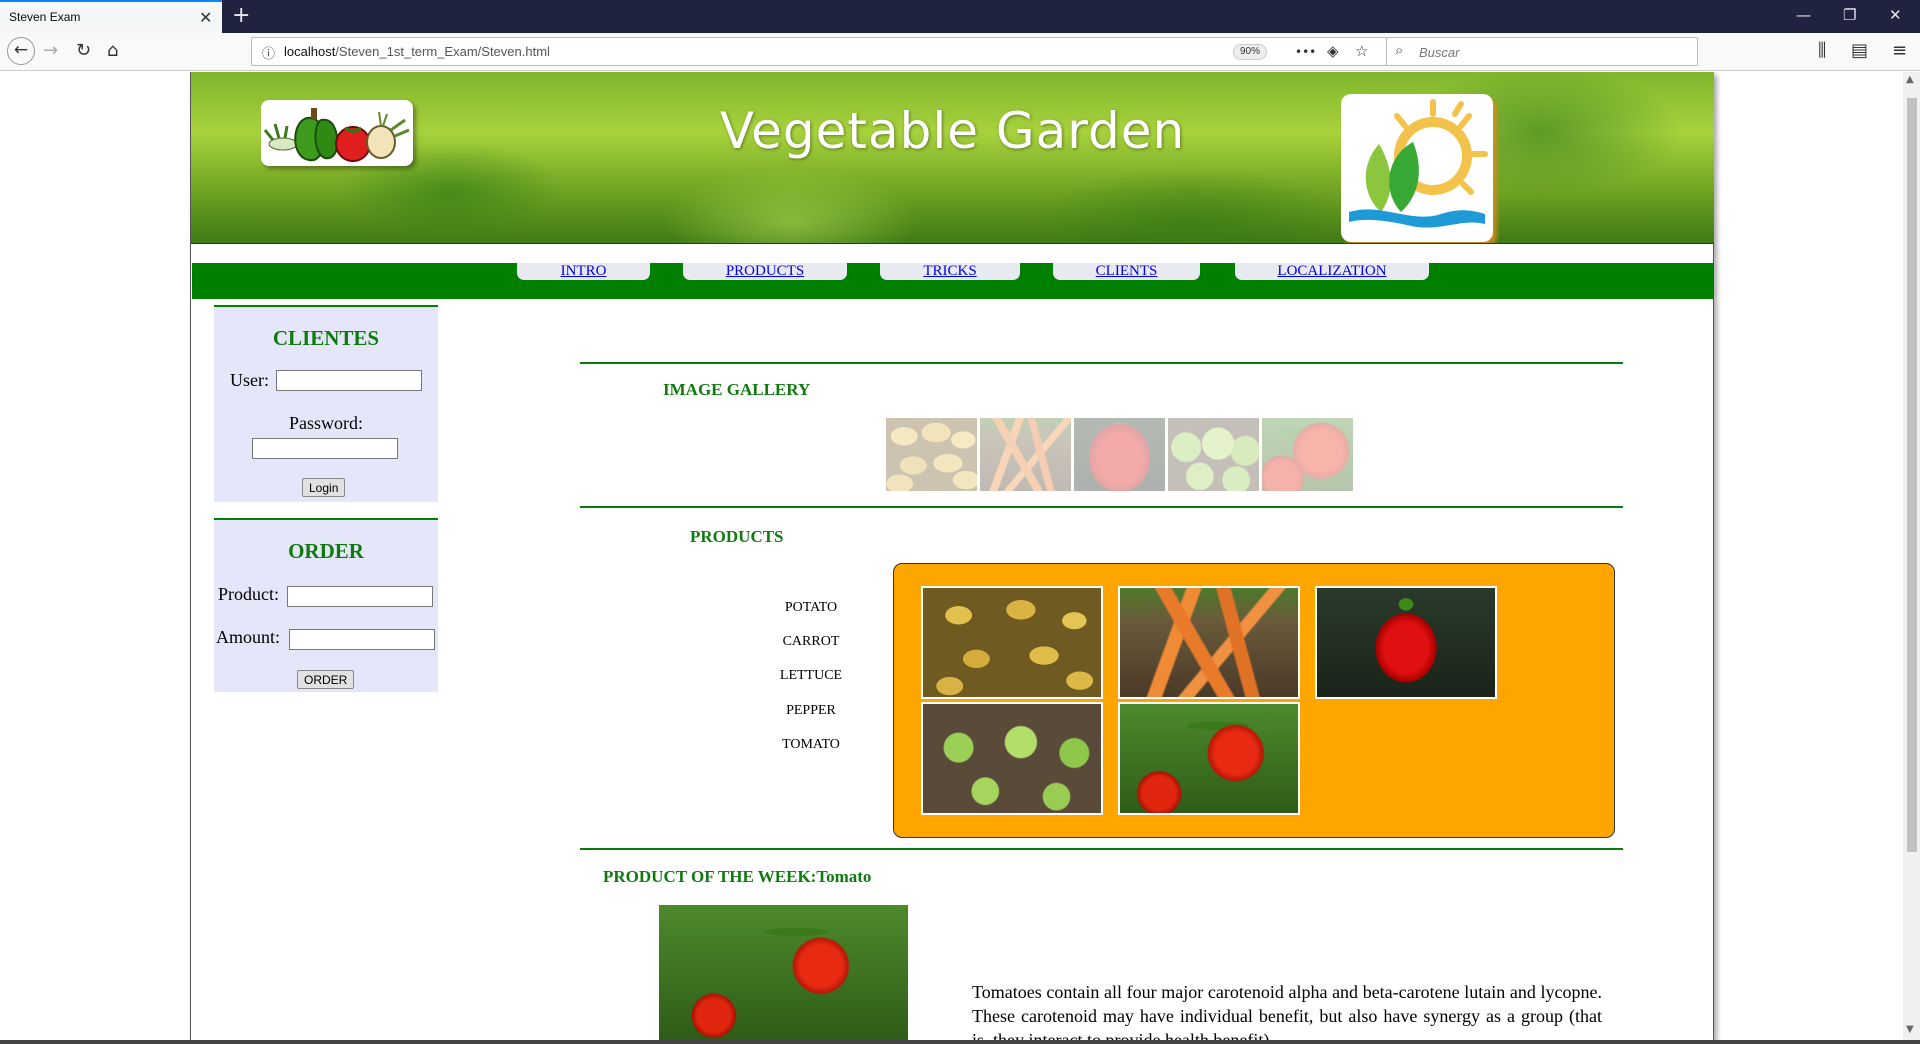 The height and width of the screenshot is (1044, 1920). I want to click on order-button: ORDER, so click(326, 679).